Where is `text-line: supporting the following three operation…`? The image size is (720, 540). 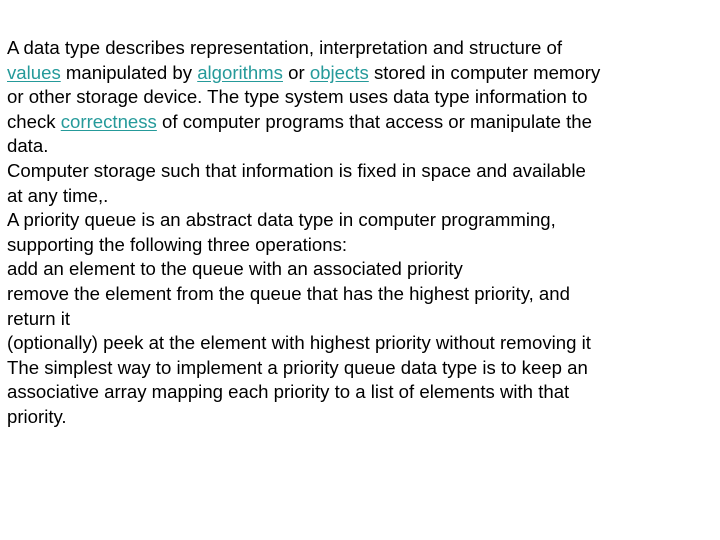 text-line: supporting the following three operation… is located at coordinates (177, 244).